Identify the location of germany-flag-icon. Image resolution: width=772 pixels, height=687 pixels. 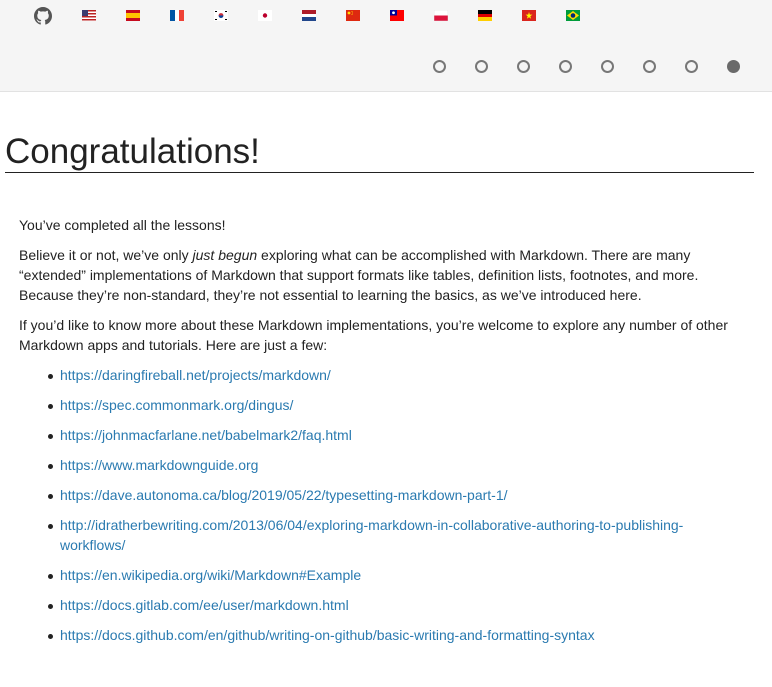
(485, 15).